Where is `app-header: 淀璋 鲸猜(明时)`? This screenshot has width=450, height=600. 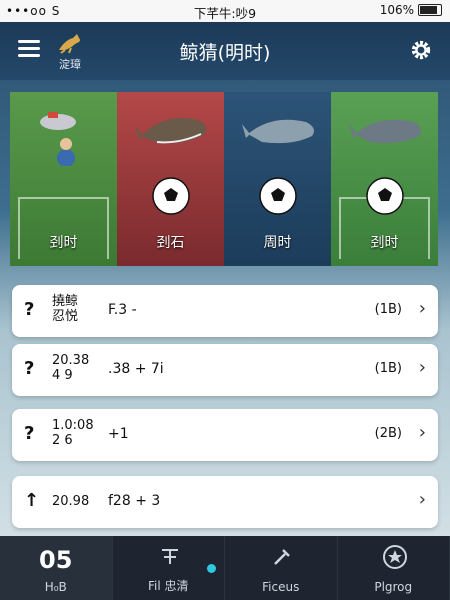
app-header: 淀璋 鲸猜(明时) is located at coordinates (225, 51).